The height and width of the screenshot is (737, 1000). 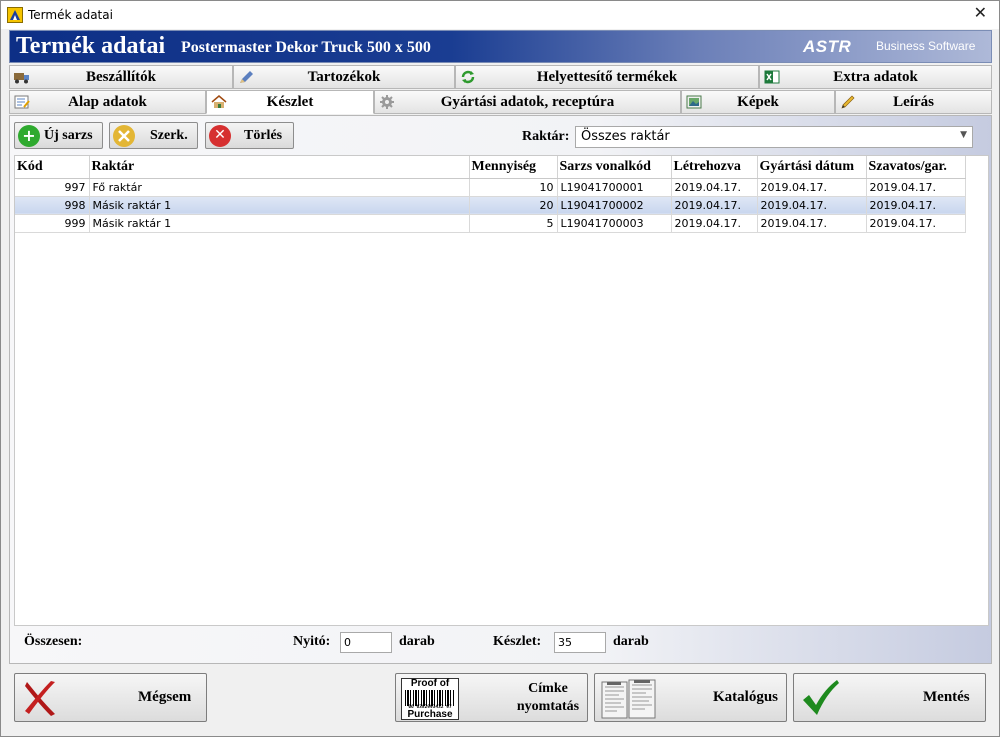 I want to click on tab-alap-adatok: Alap adatok, so click(x=107, y=102).